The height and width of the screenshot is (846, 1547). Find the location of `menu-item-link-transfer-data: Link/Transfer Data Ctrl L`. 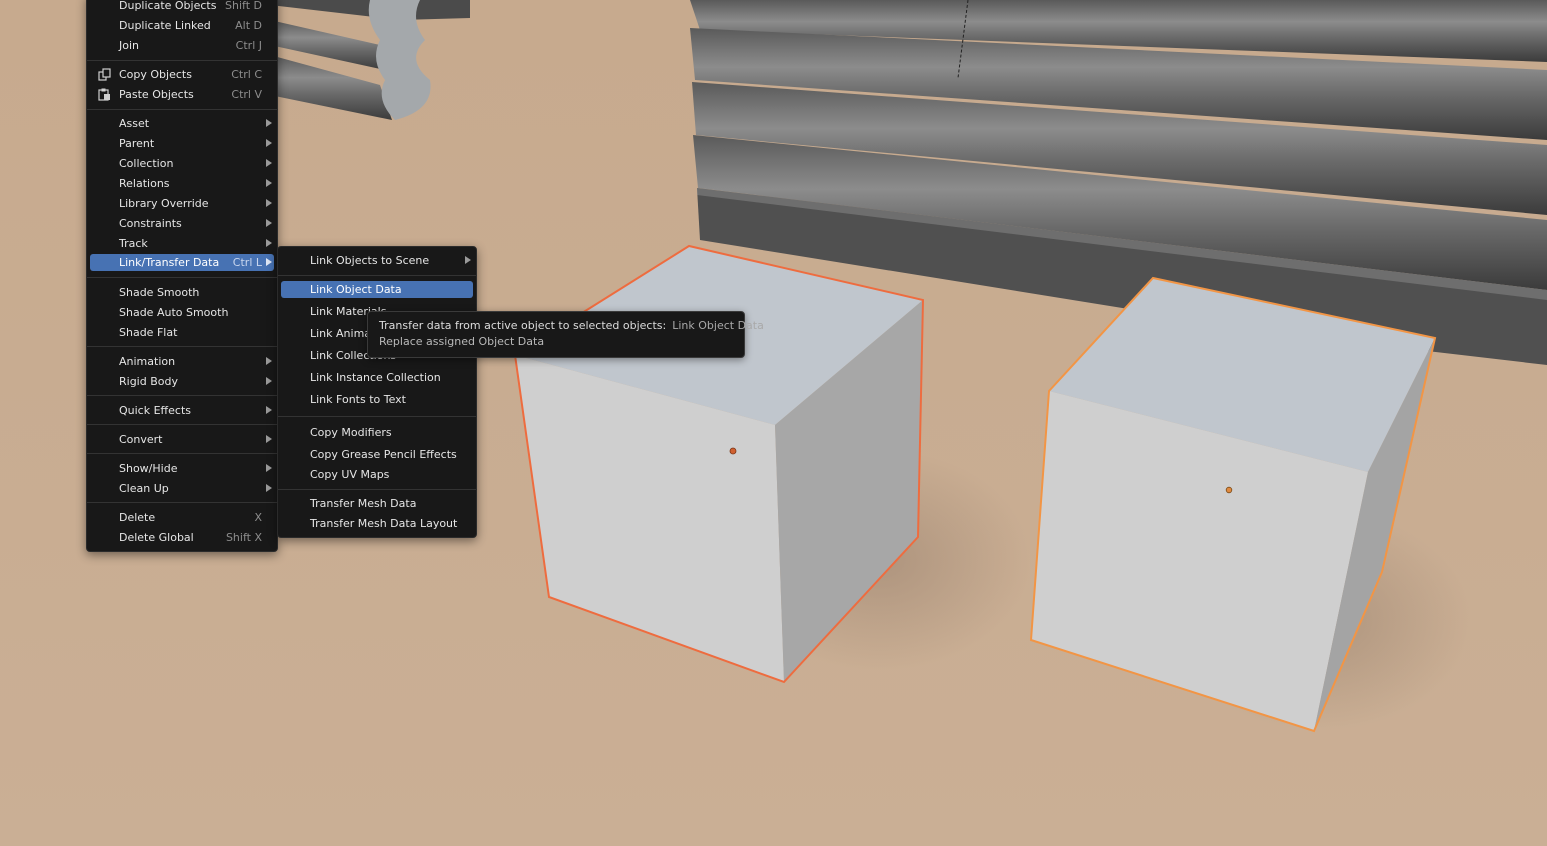

menu-item-link-transfer-data: Link/Transfer Data Ctrl L is located at coordinates (182, 262).